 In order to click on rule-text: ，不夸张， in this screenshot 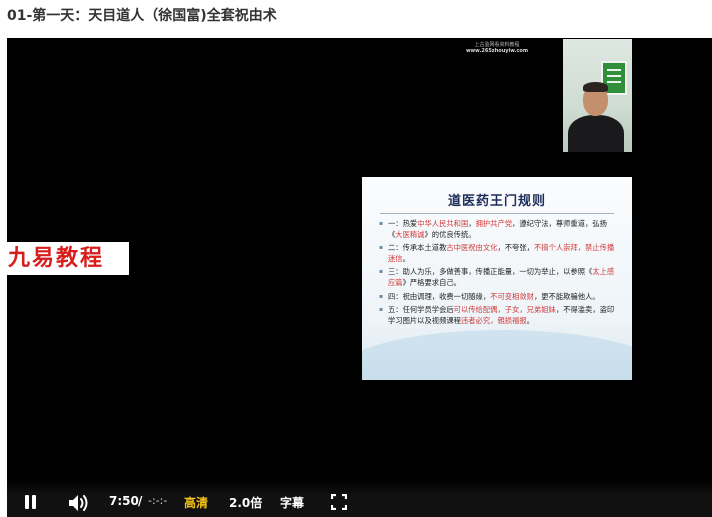, I will do `click(515, 248)`.